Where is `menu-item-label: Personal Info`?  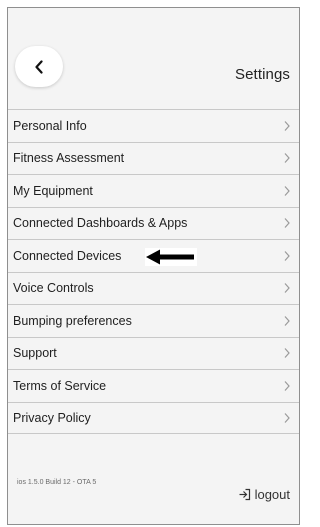 menu-item-label: Personal Info is located at coordinates (50, 125).